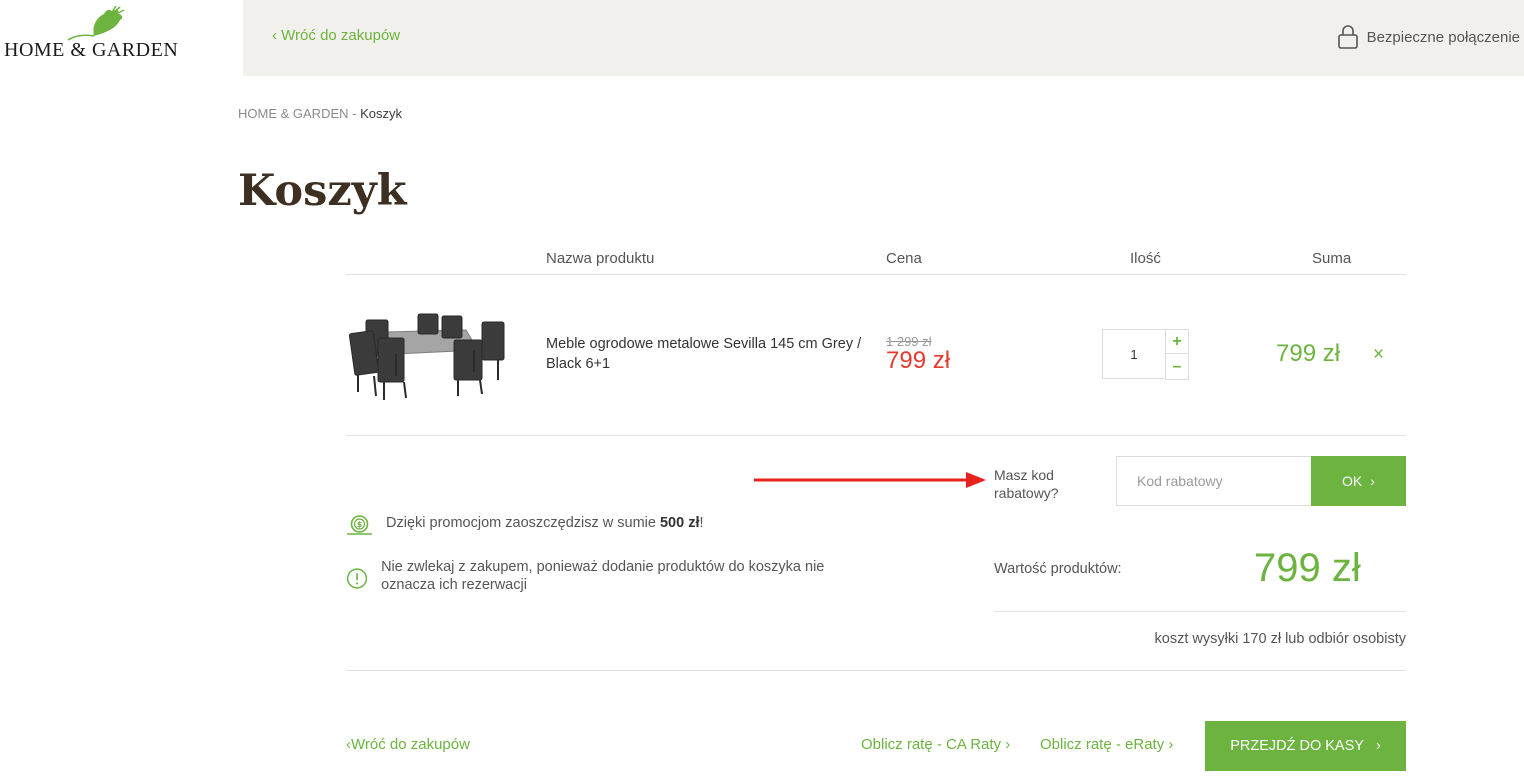  What do you see at coordinates (1134, 354) in the screenshot?
I see `quantity-input` at bounding box center [1134, 354].